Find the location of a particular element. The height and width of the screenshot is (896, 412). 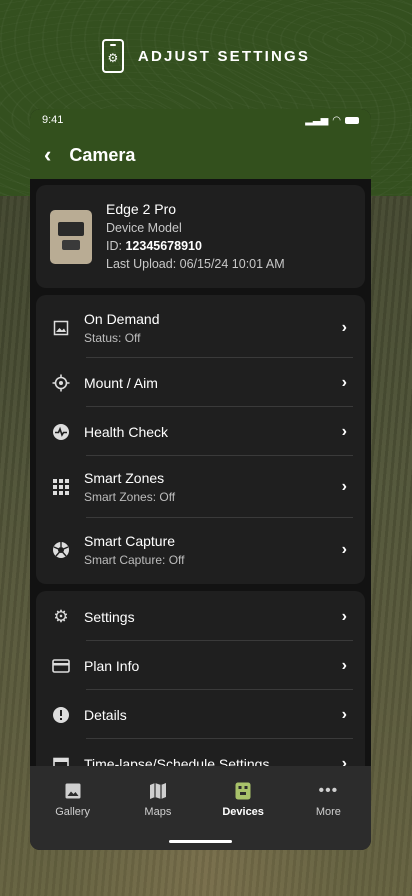

gear-icon: ⚙ is located at coordinates (61, 616).